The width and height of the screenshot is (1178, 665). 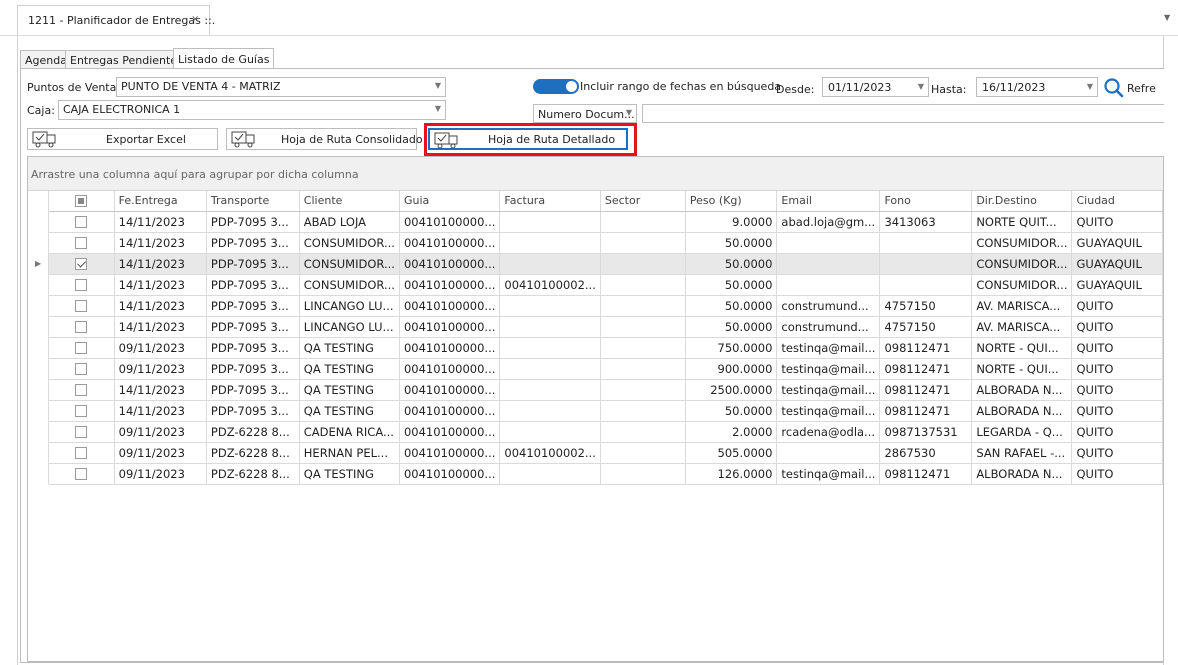 What do you see at coordinates (450, 201) in the screenshot?
I see `column-header: Guia` at bounding box center [450, 201].